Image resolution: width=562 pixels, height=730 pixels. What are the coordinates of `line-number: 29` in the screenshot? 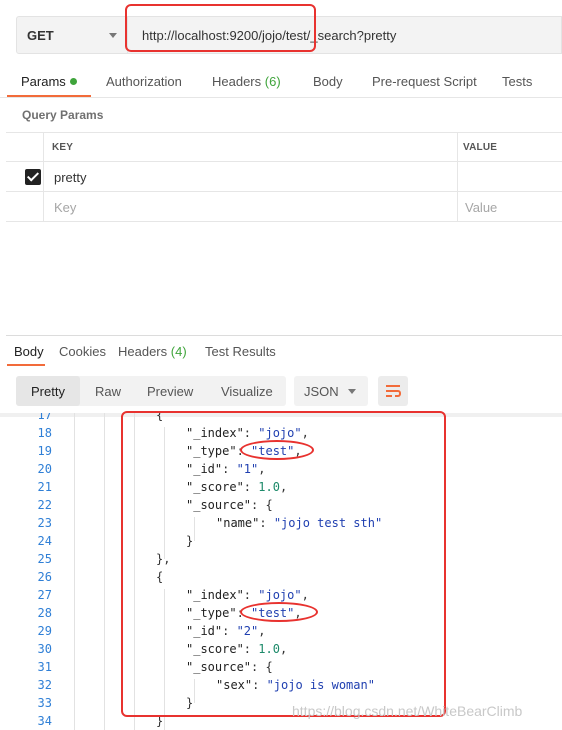 It's located at (44, 631).